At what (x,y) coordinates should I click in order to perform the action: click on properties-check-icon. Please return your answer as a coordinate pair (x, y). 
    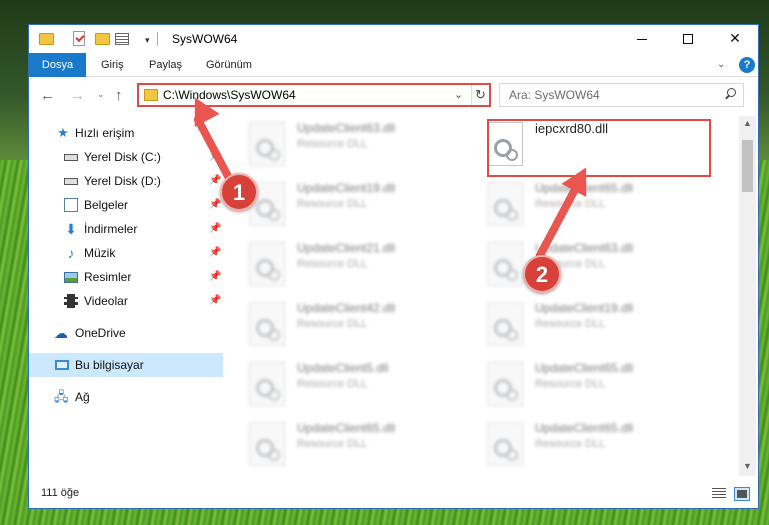
    Looking at the image, I should click on (79, 38).